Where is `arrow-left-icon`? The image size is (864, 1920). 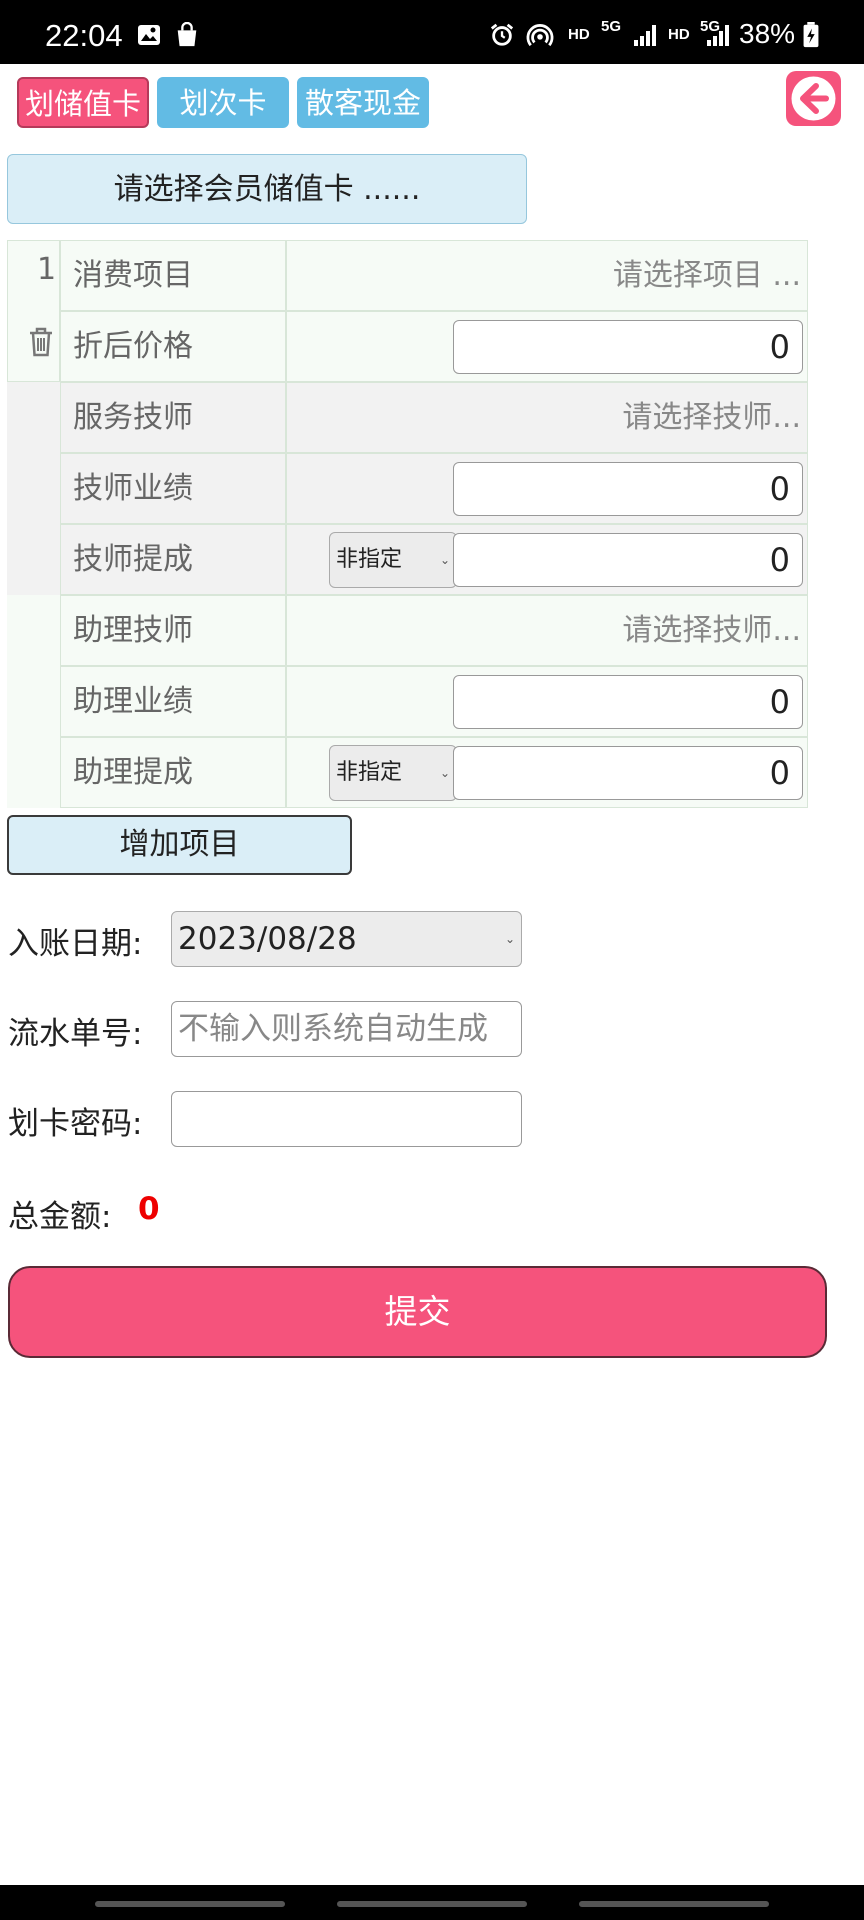
arrow-left-icon is located at coordinates (813, 98).